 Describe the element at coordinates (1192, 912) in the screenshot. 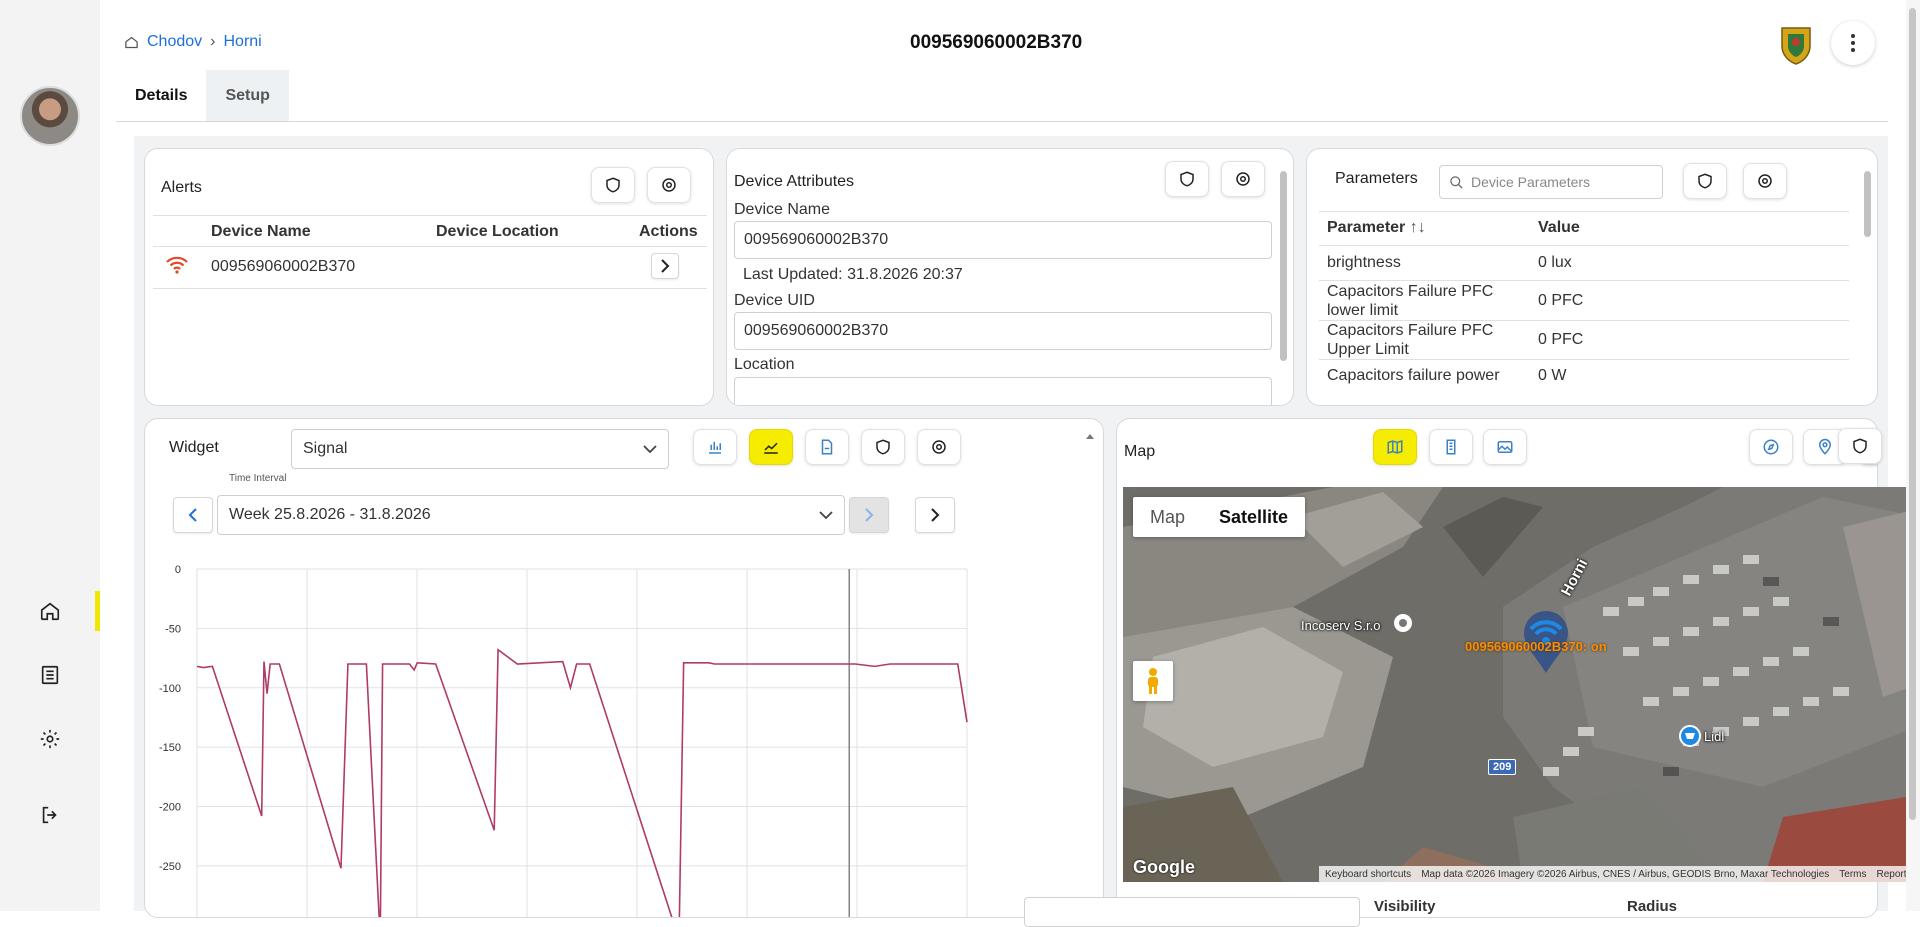

I see `map-search-field` at that location.